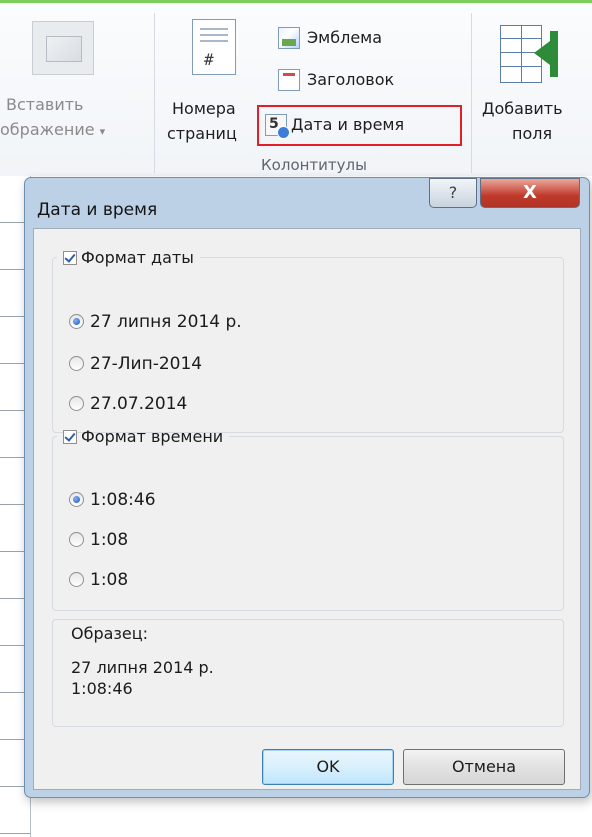  I want to click on add-fields-label-line2: поля, so click(532, 133).